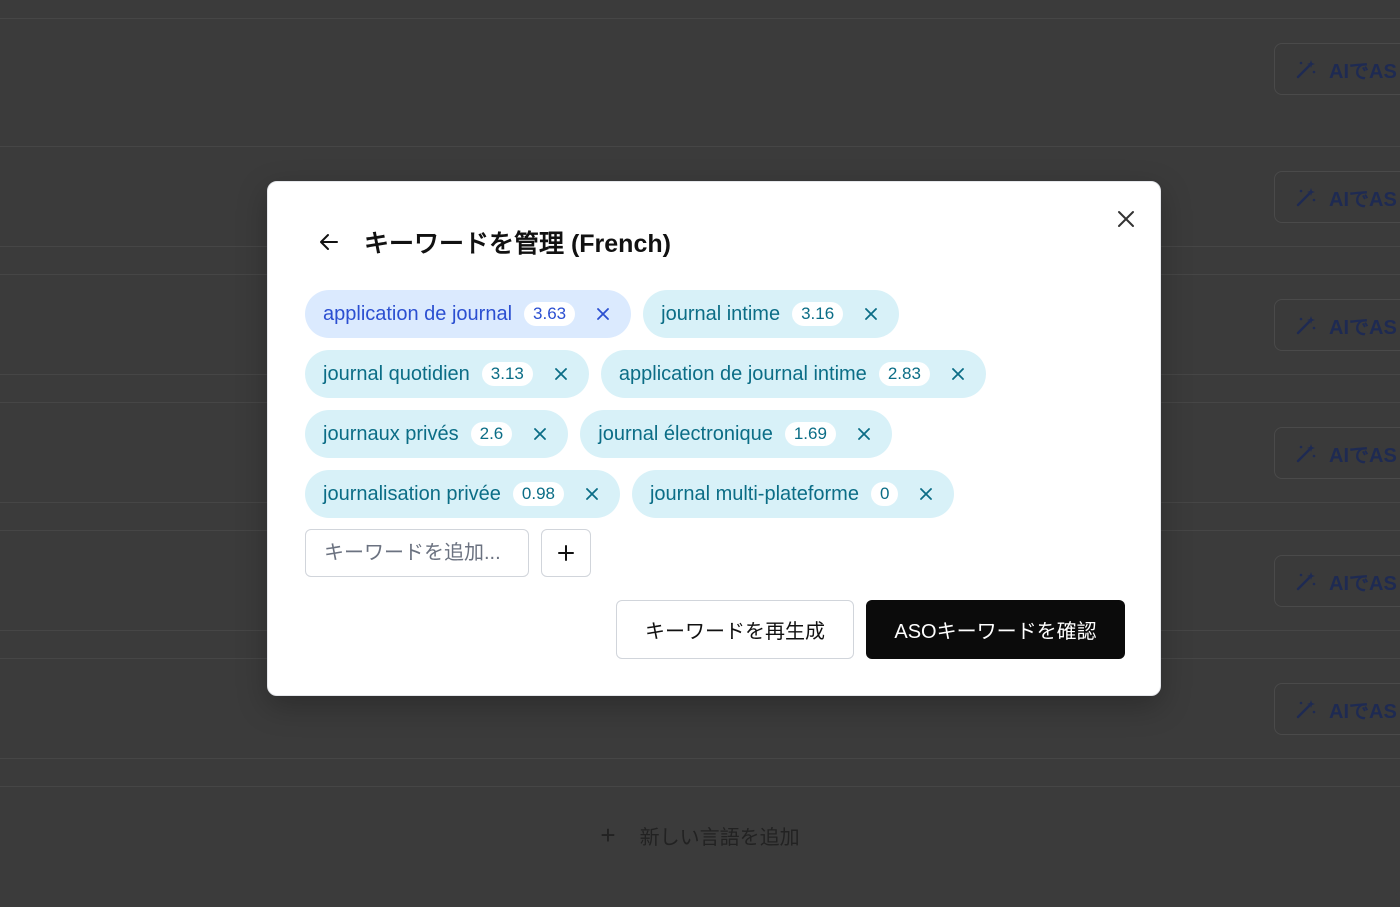  Describe the element at coordinates (412, 493) in the screenshot. I see `keyword-label: journalisation privée` at that location.